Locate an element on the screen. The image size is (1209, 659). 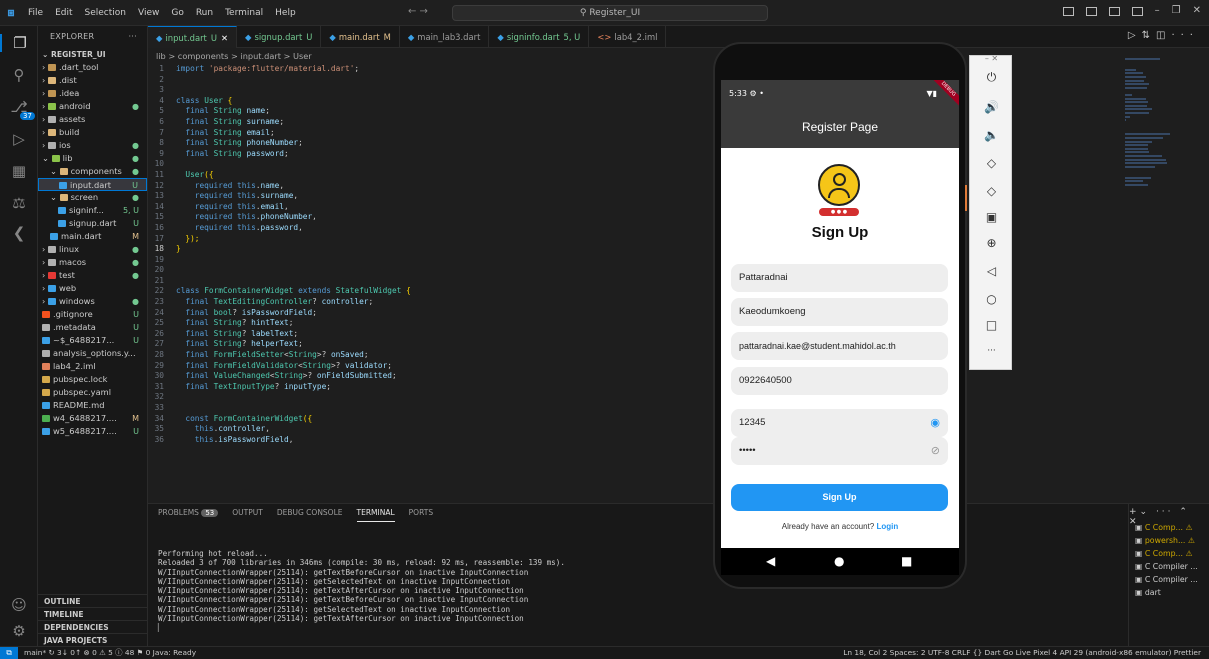
code-line: 12 required this.name, is located at coordinates (428, 186).